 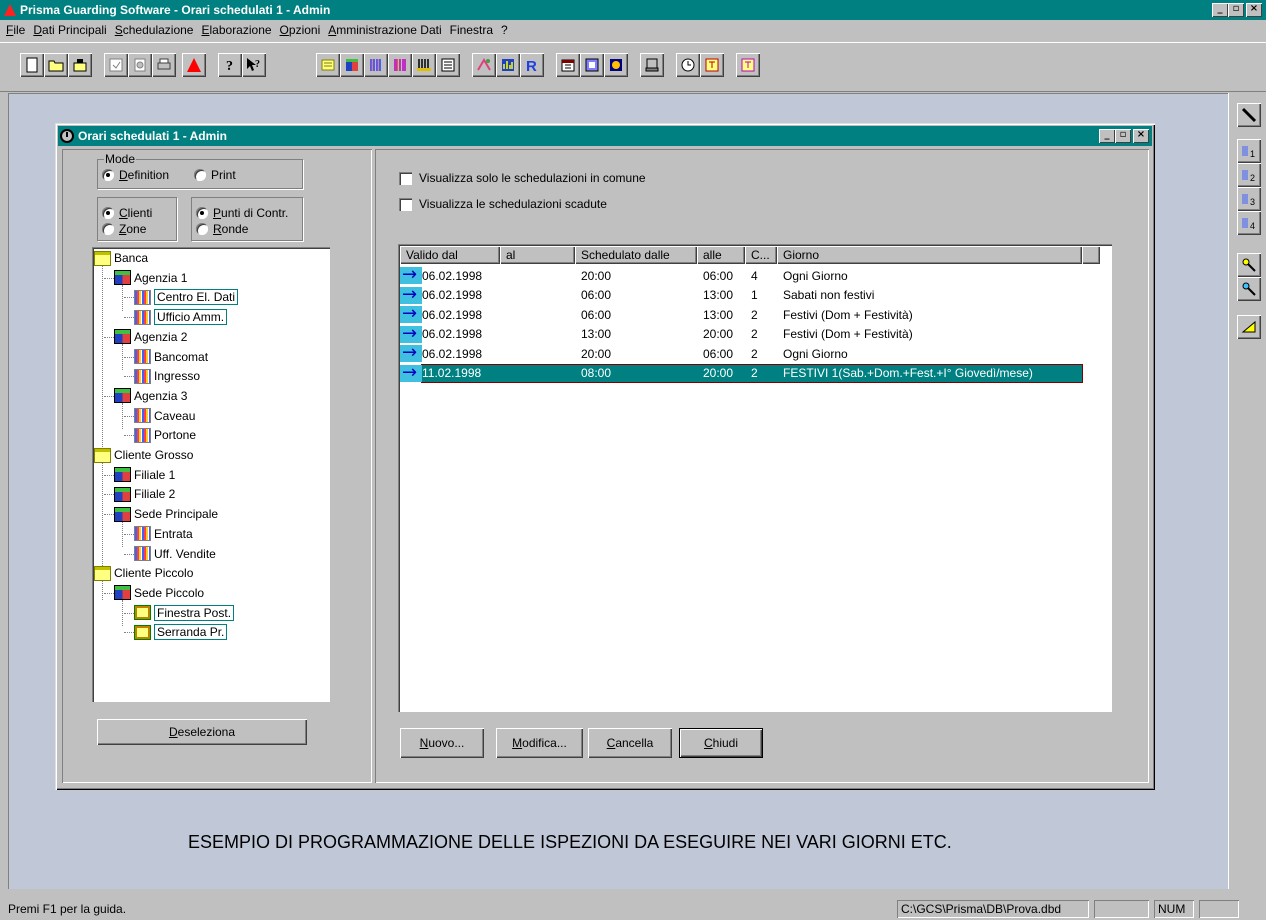 I want to click on maximize-button: ▫, so click(x=1236, y=10).